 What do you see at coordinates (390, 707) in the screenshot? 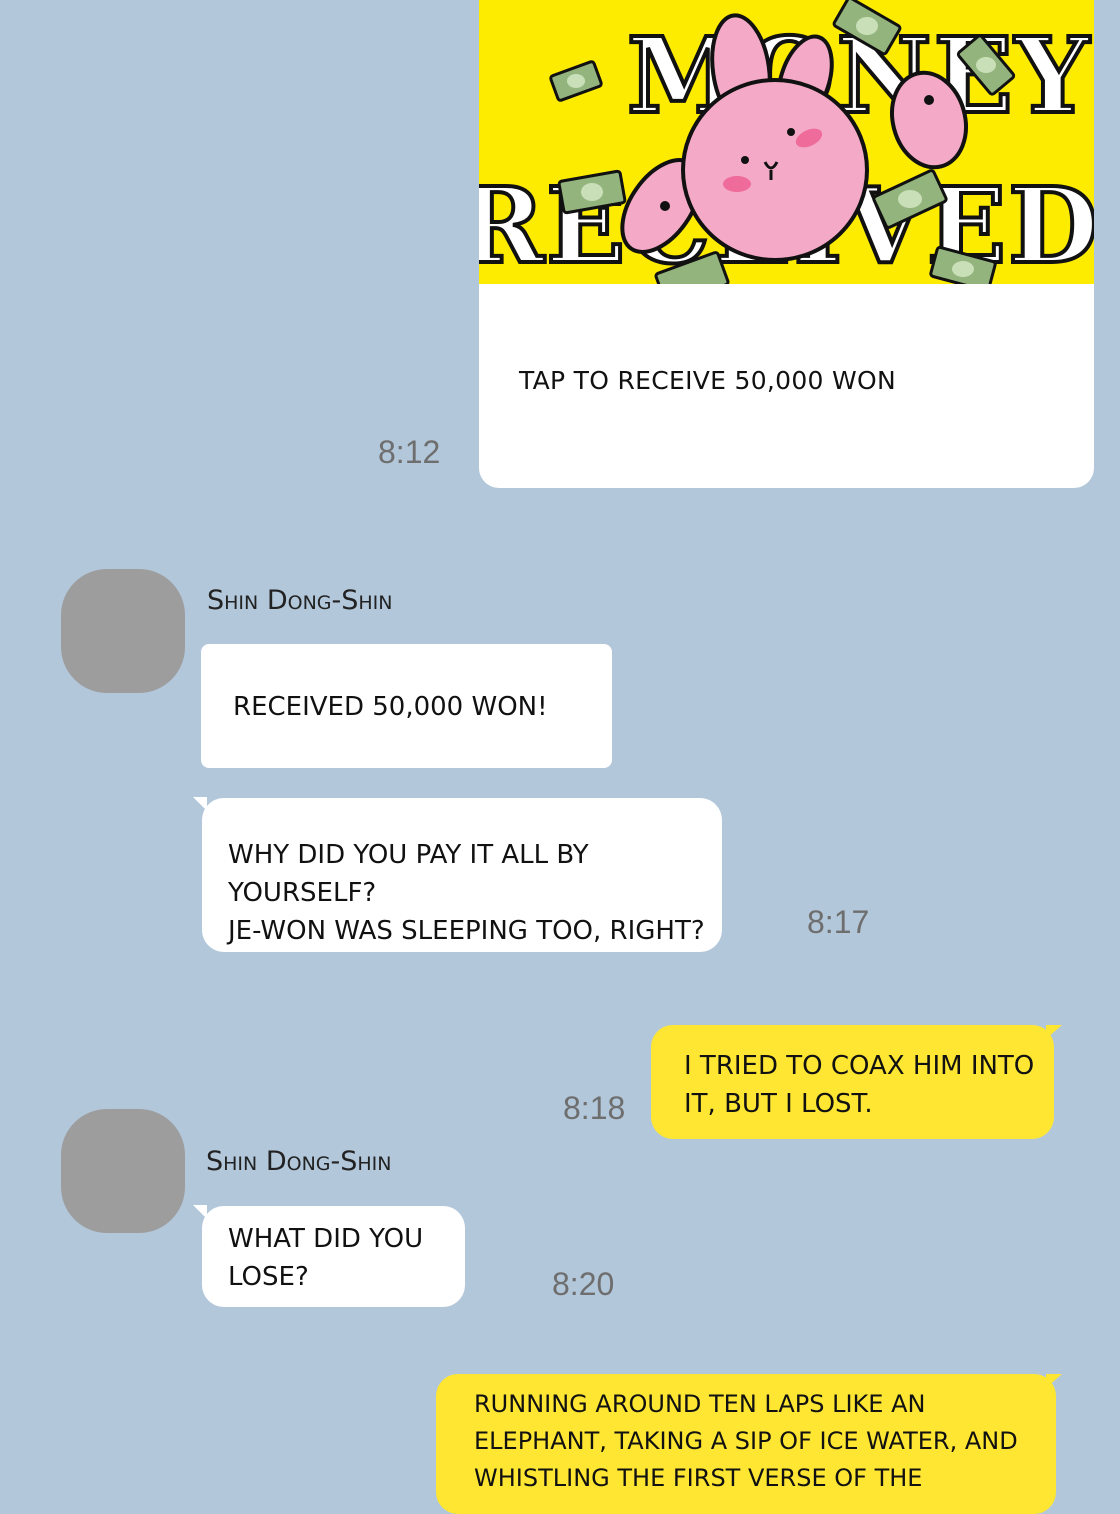
I see `message-text: RECEIVED 50,000 WON!` at bounding box center [390, 707].